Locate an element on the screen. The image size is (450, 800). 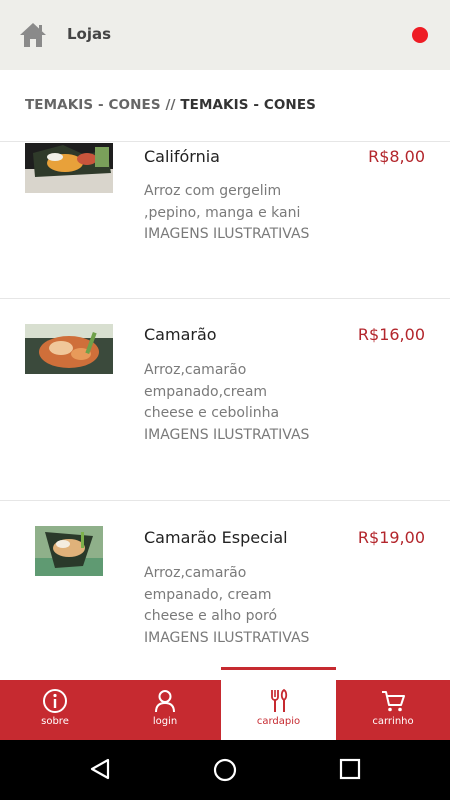
home-circle-icon is located at coordinates (225, 770).